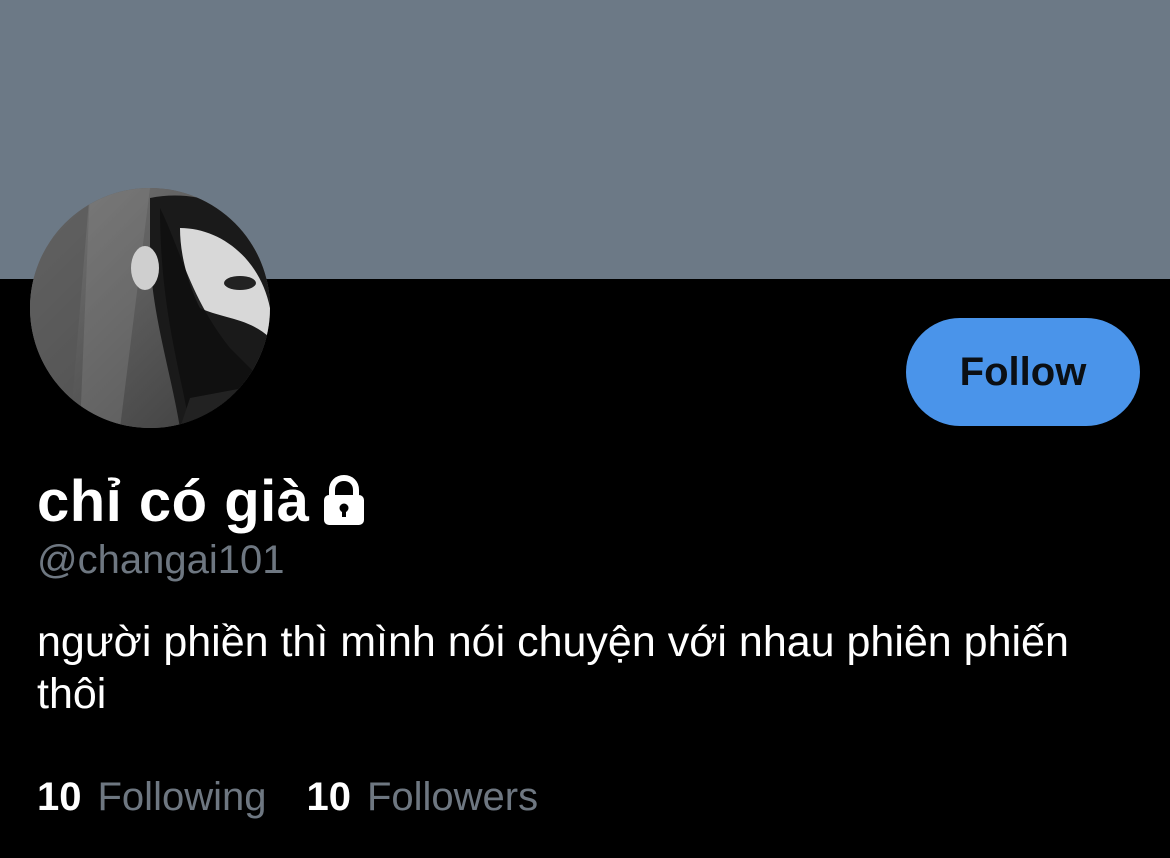 This screenshot has width=1170, height=858. Describe the element at coordinates (161, 560) in the screenshot. I see `user-handle: @changai101` at that location.